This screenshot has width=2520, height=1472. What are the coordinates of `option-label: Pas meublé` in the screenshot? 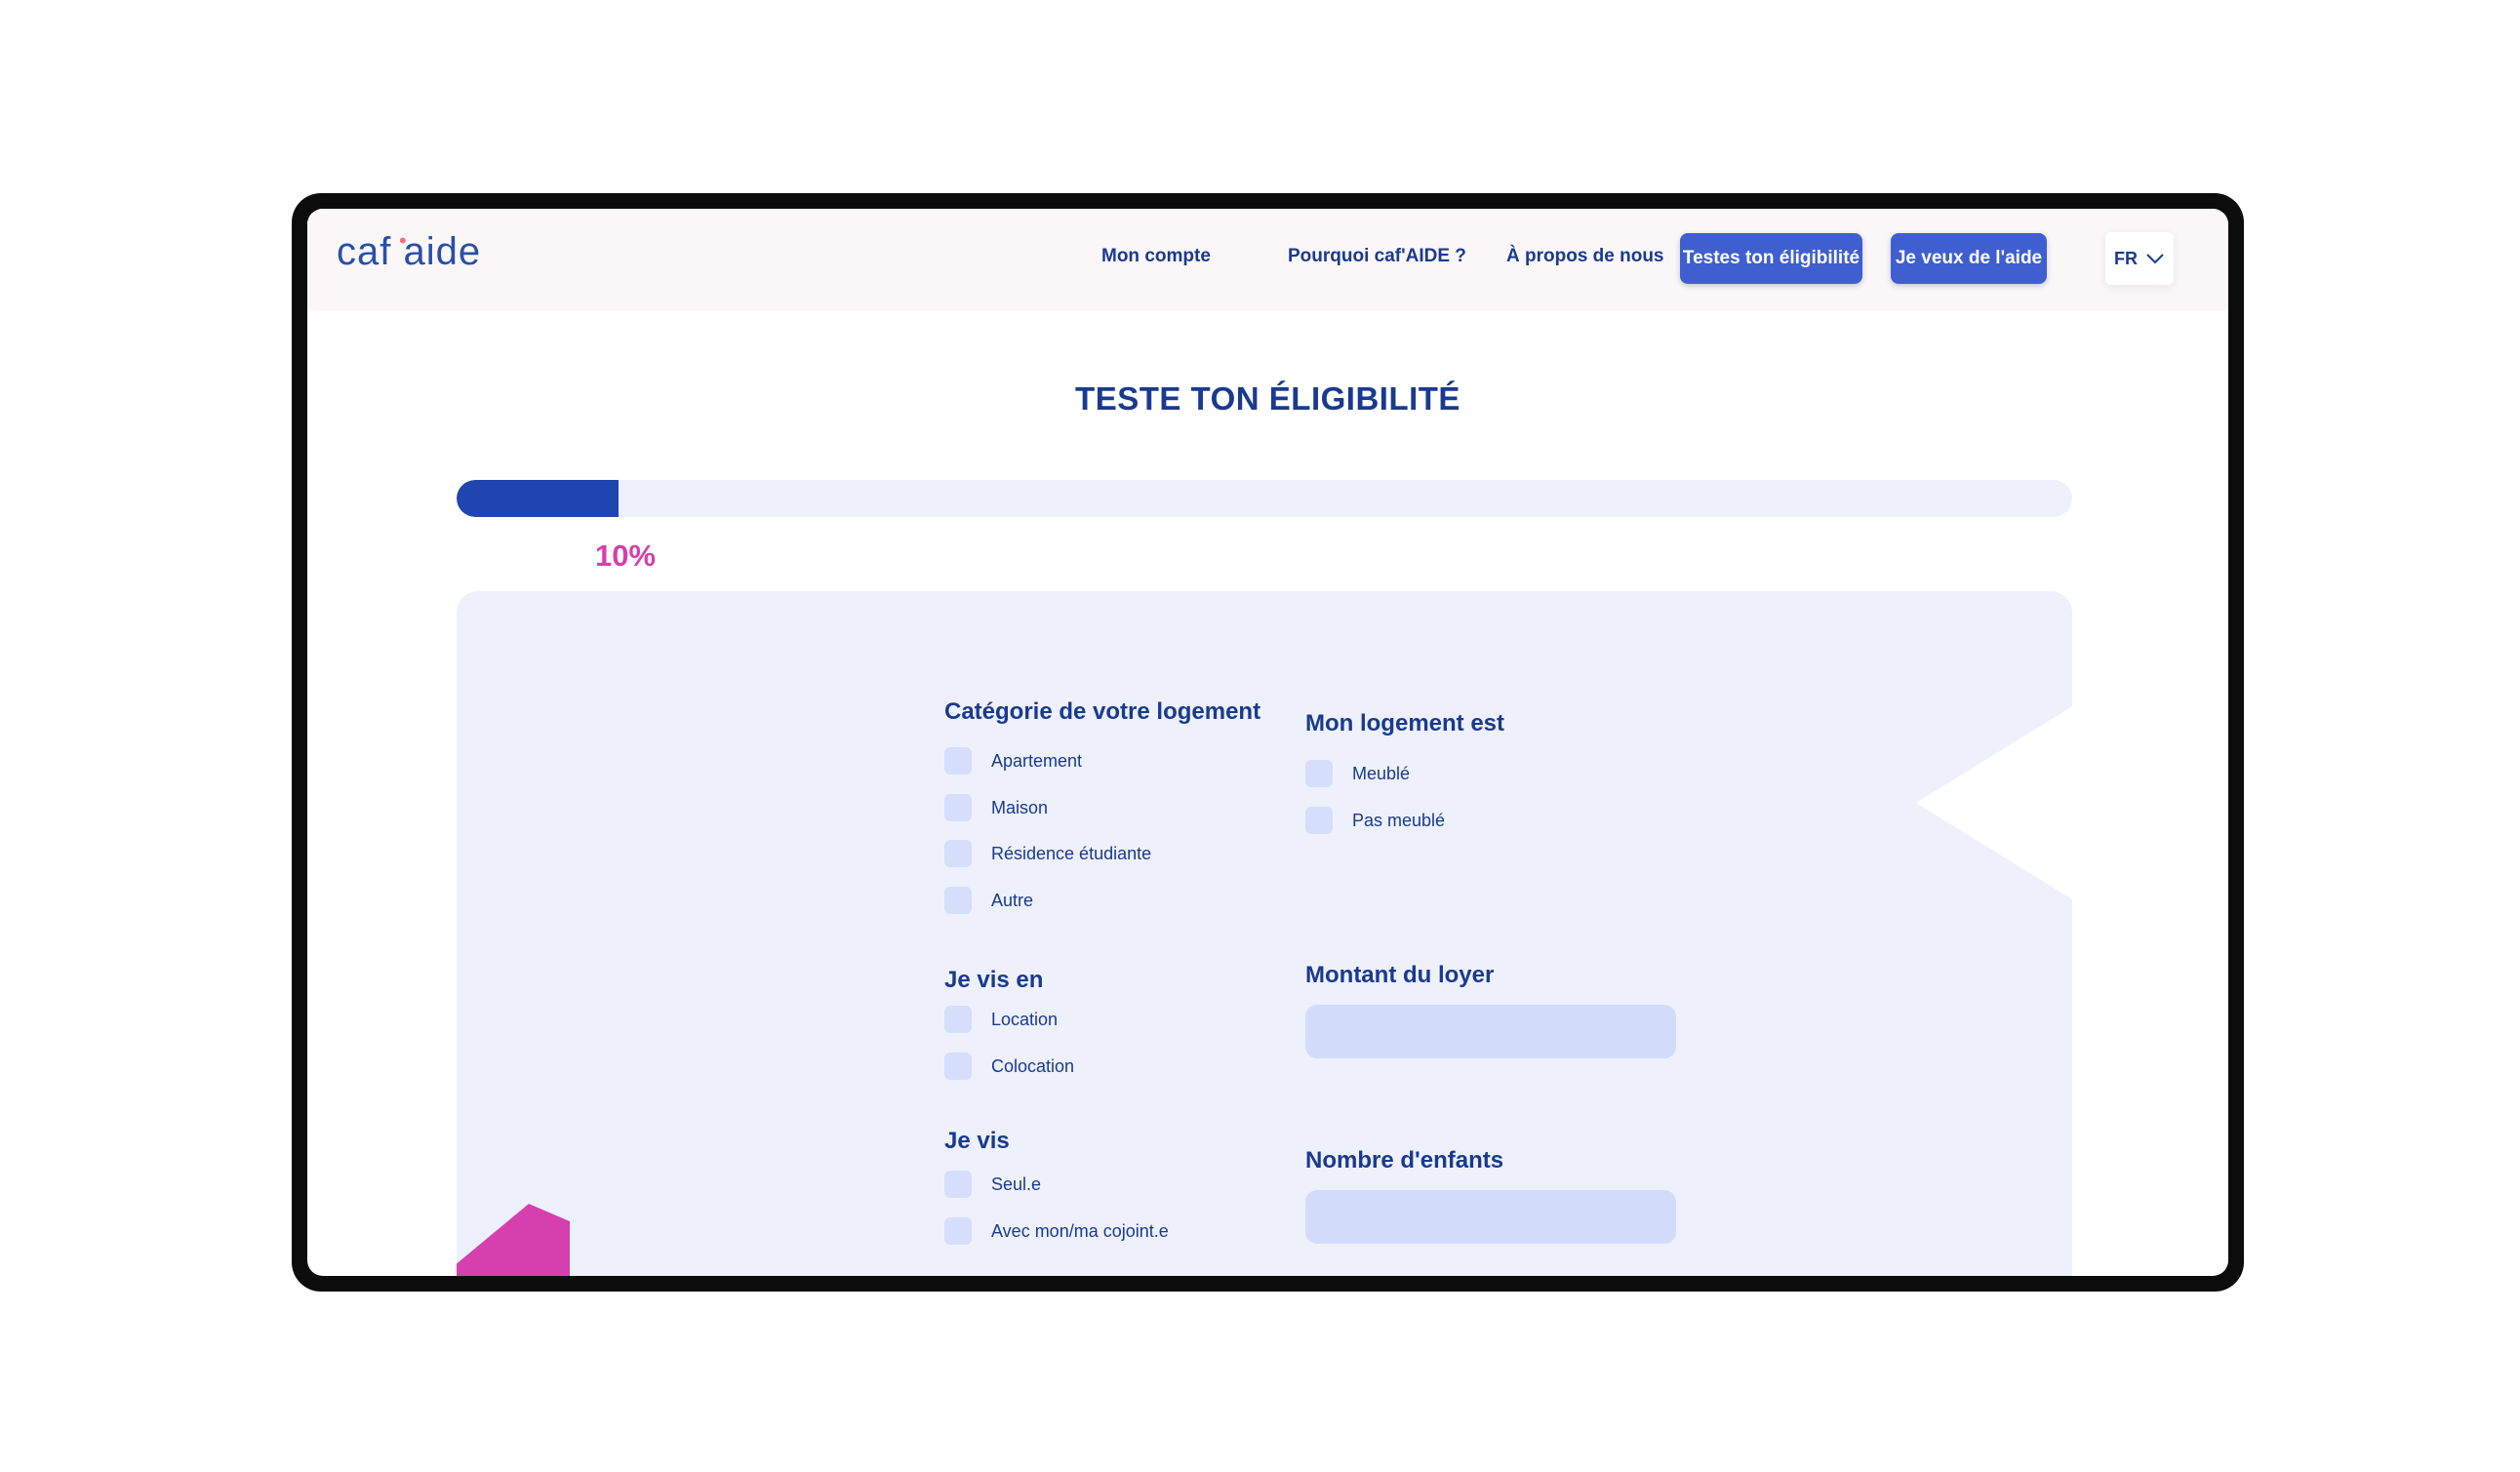 It's located at (1399, 820).